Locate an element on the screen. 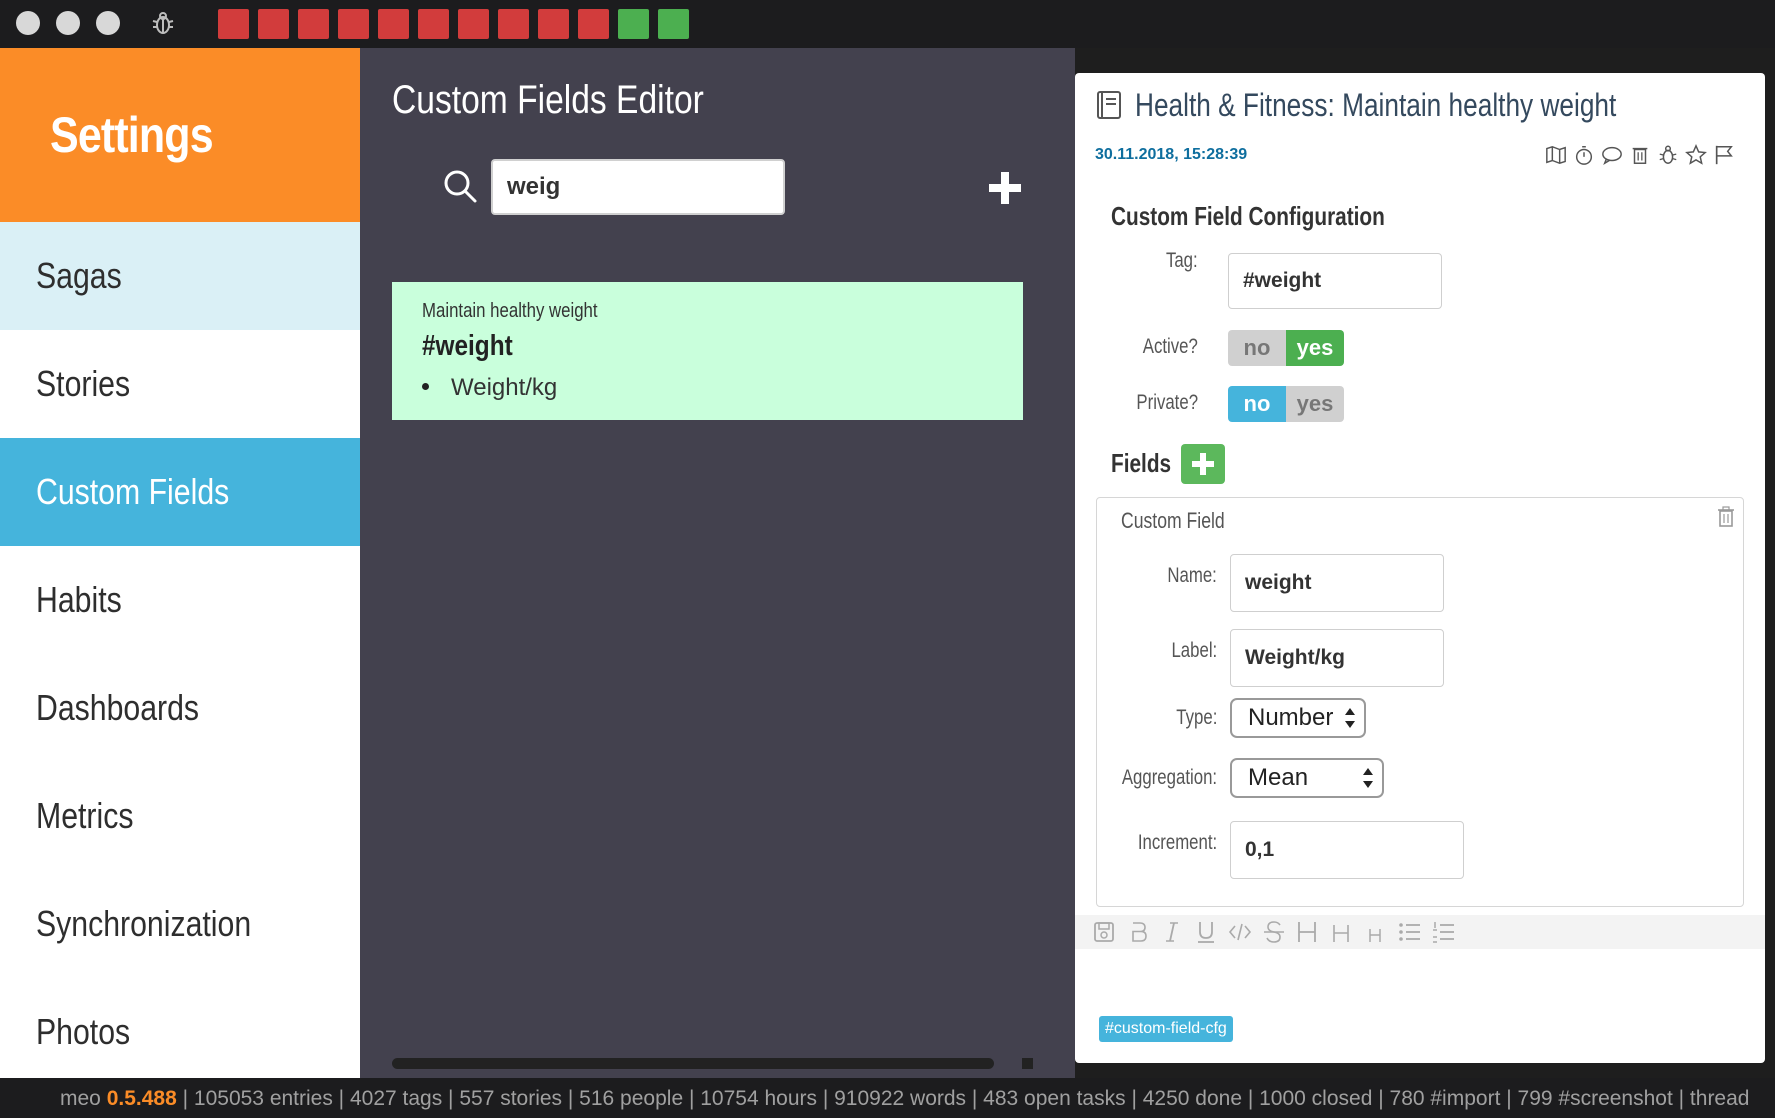  name-label: Name: is located at coordinates (1192, 575).